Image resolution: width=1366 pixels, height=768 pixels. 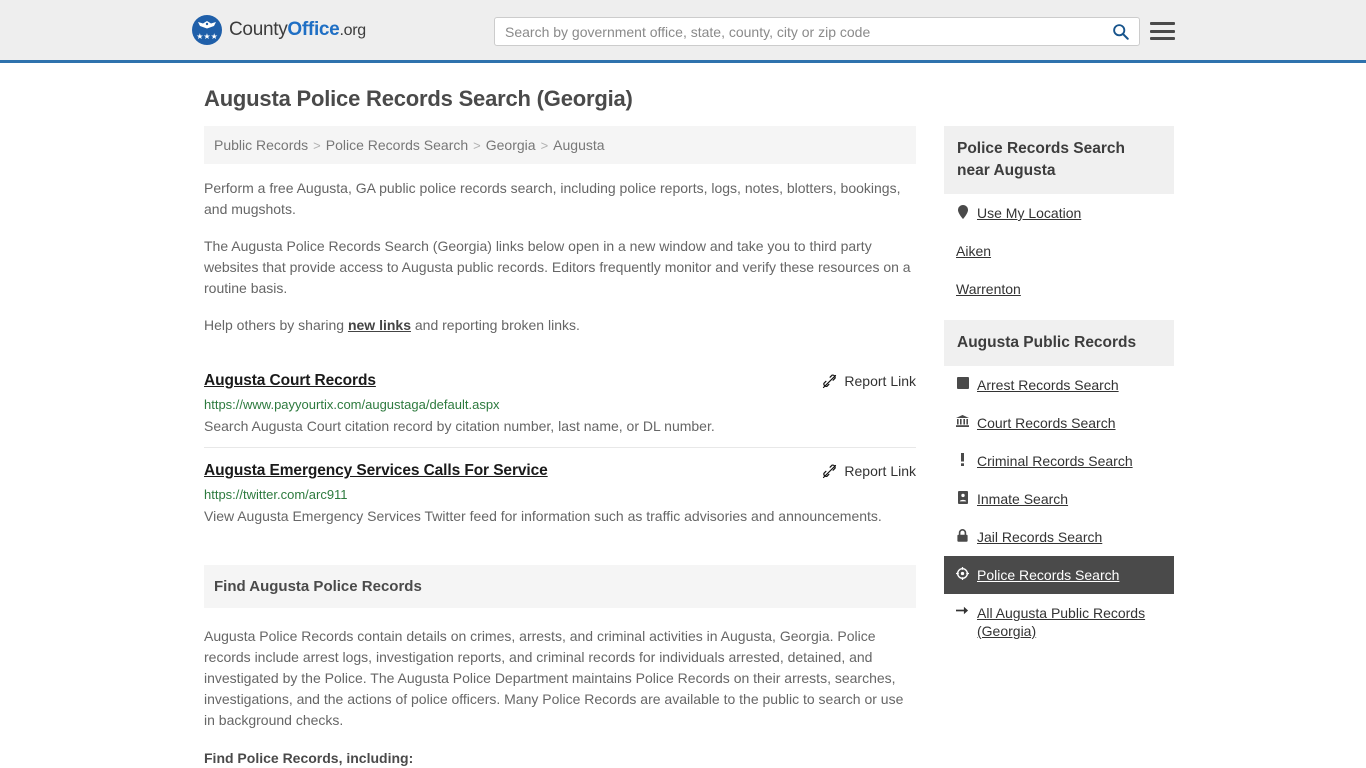 What do you see at coordinates (1046, 423) in the screenshot?
I see `sidebar-item-label: Court Records Search` at bounding box center [1046, 423].